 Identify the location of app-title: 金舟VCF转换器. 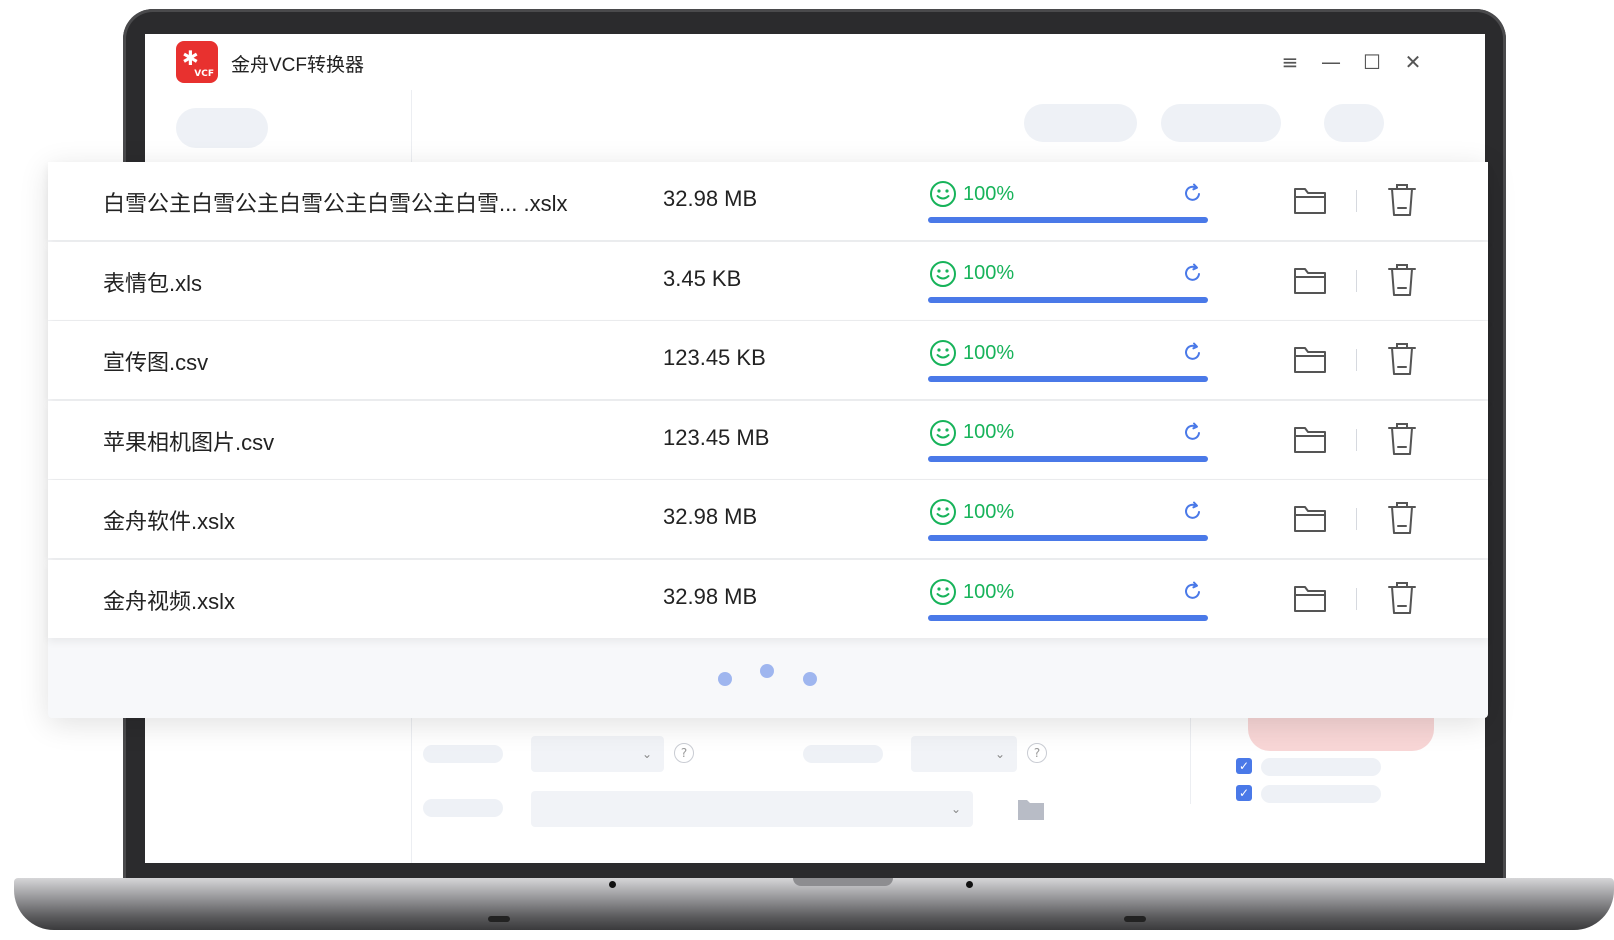
(298, 65).